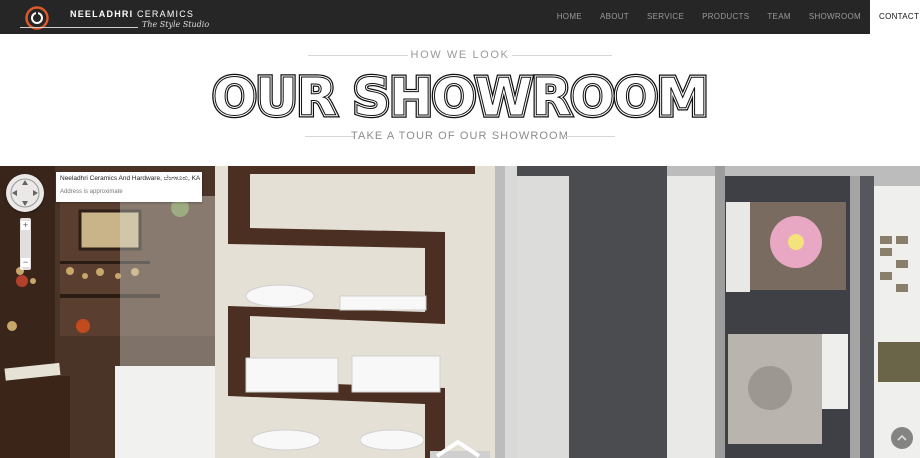 This screenshot has height=458, width=920. What do you see at coordinates (665, 17) in the screenshot?
I see `nav-service: SERVICE` at bounding box center [665, 17].